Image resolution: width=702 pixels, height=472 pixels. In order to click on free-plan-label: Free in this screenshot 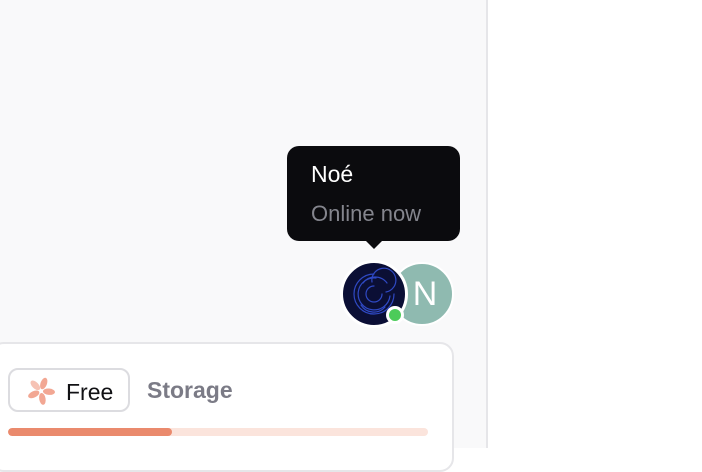, I will do `click(90, 392)`.